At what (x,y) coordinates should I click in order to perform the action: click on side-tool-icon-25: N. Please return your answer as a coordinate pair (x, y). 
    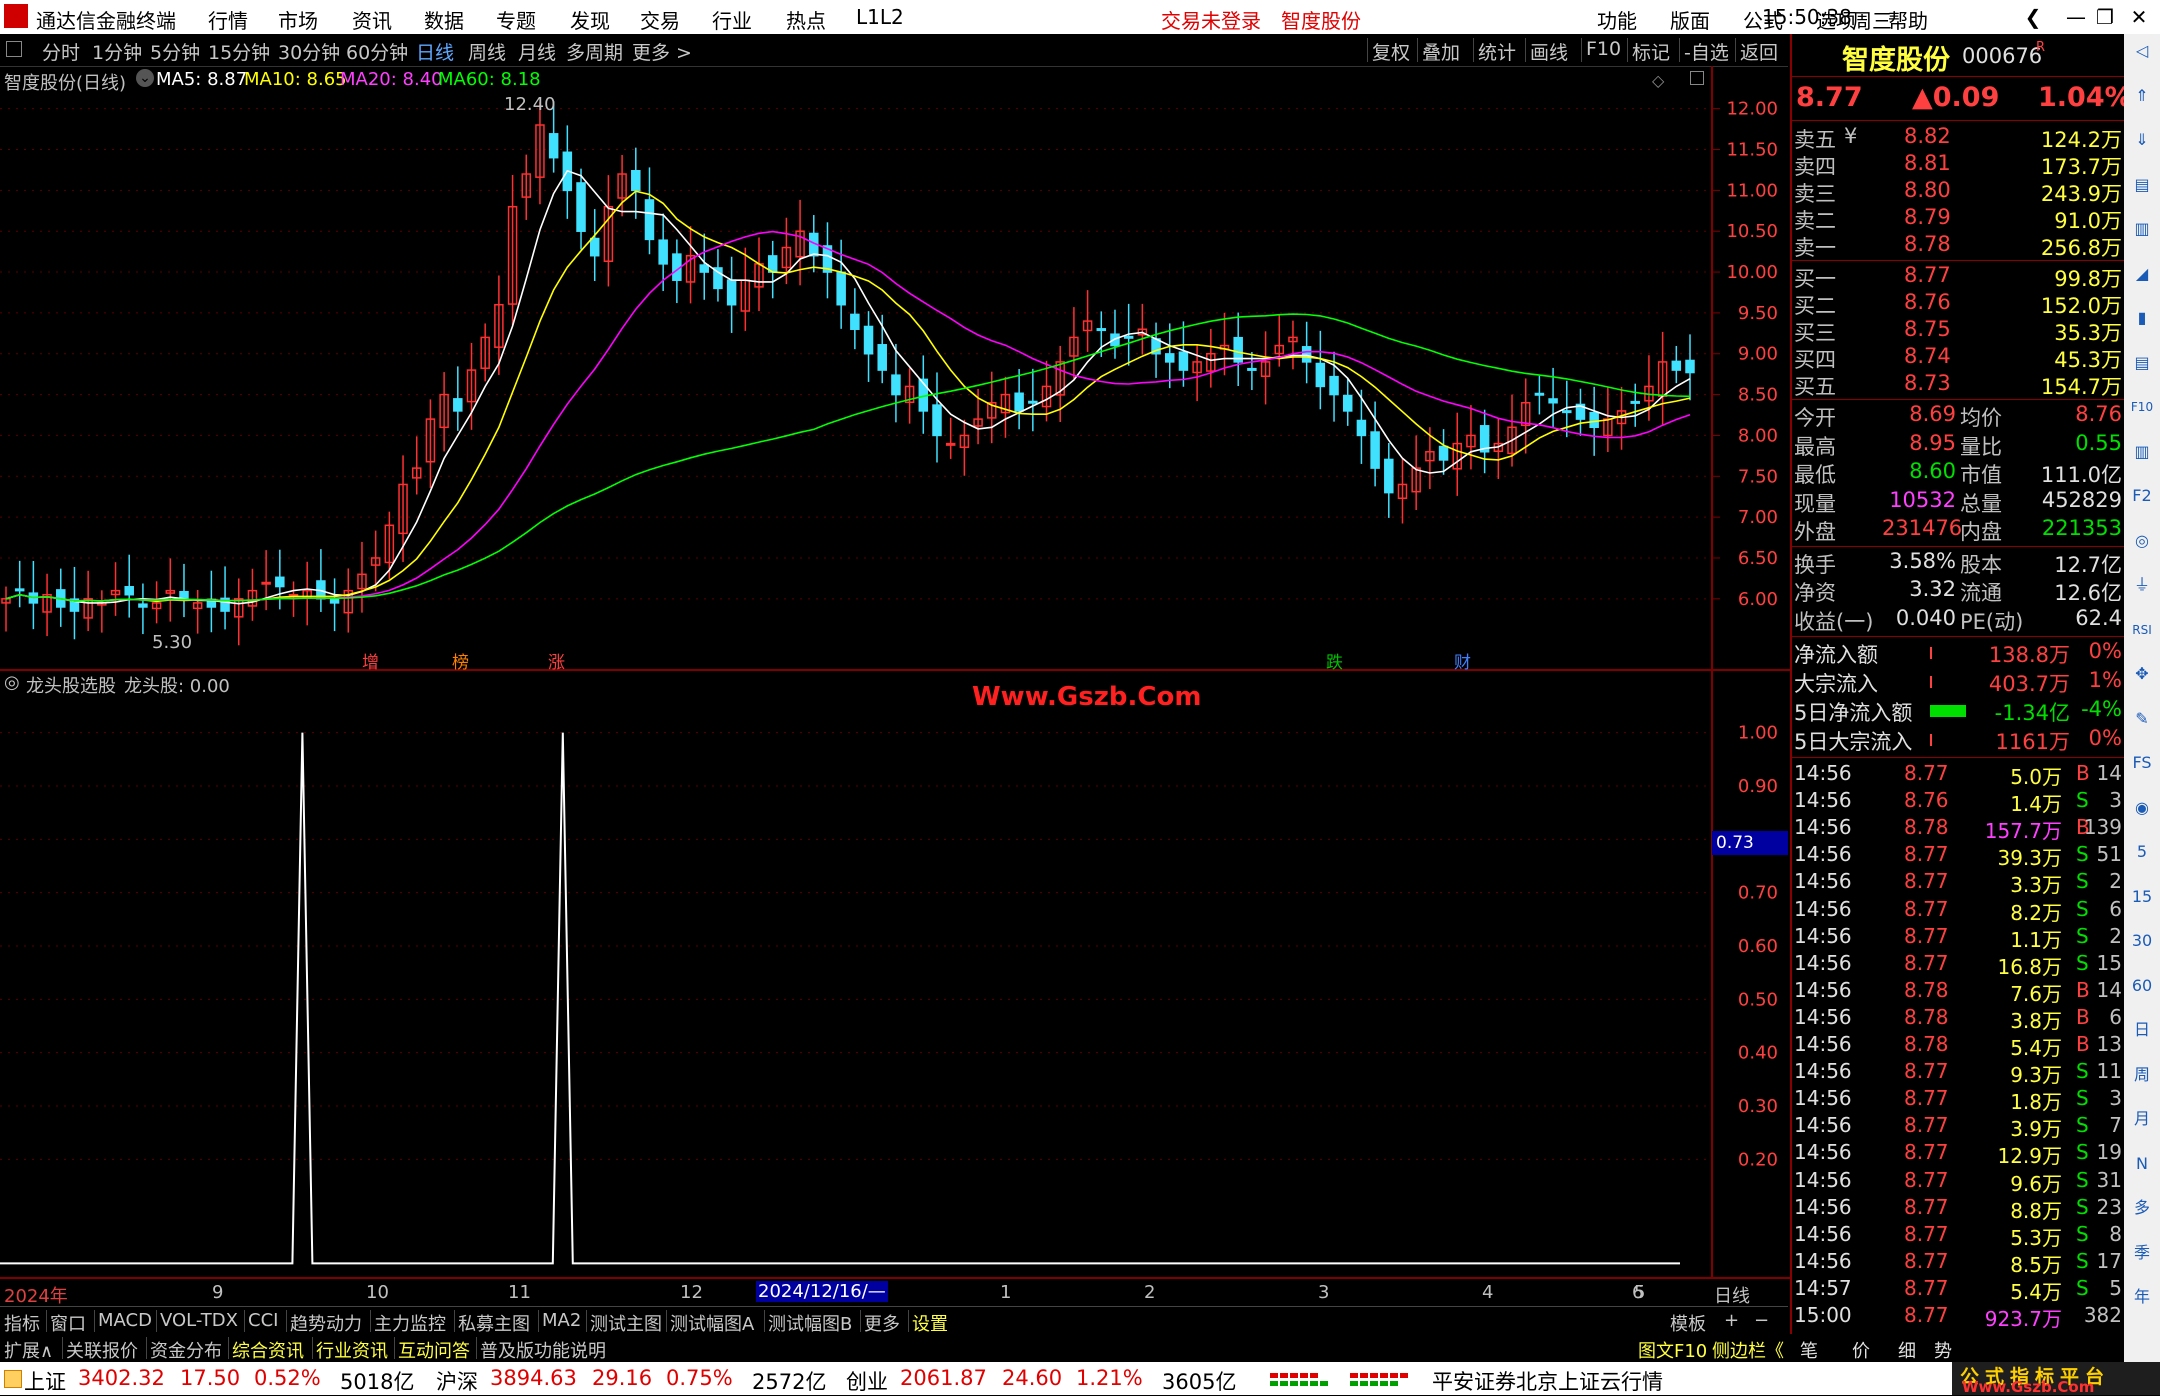
    Looking at the image, I should click on (2142, 1164).